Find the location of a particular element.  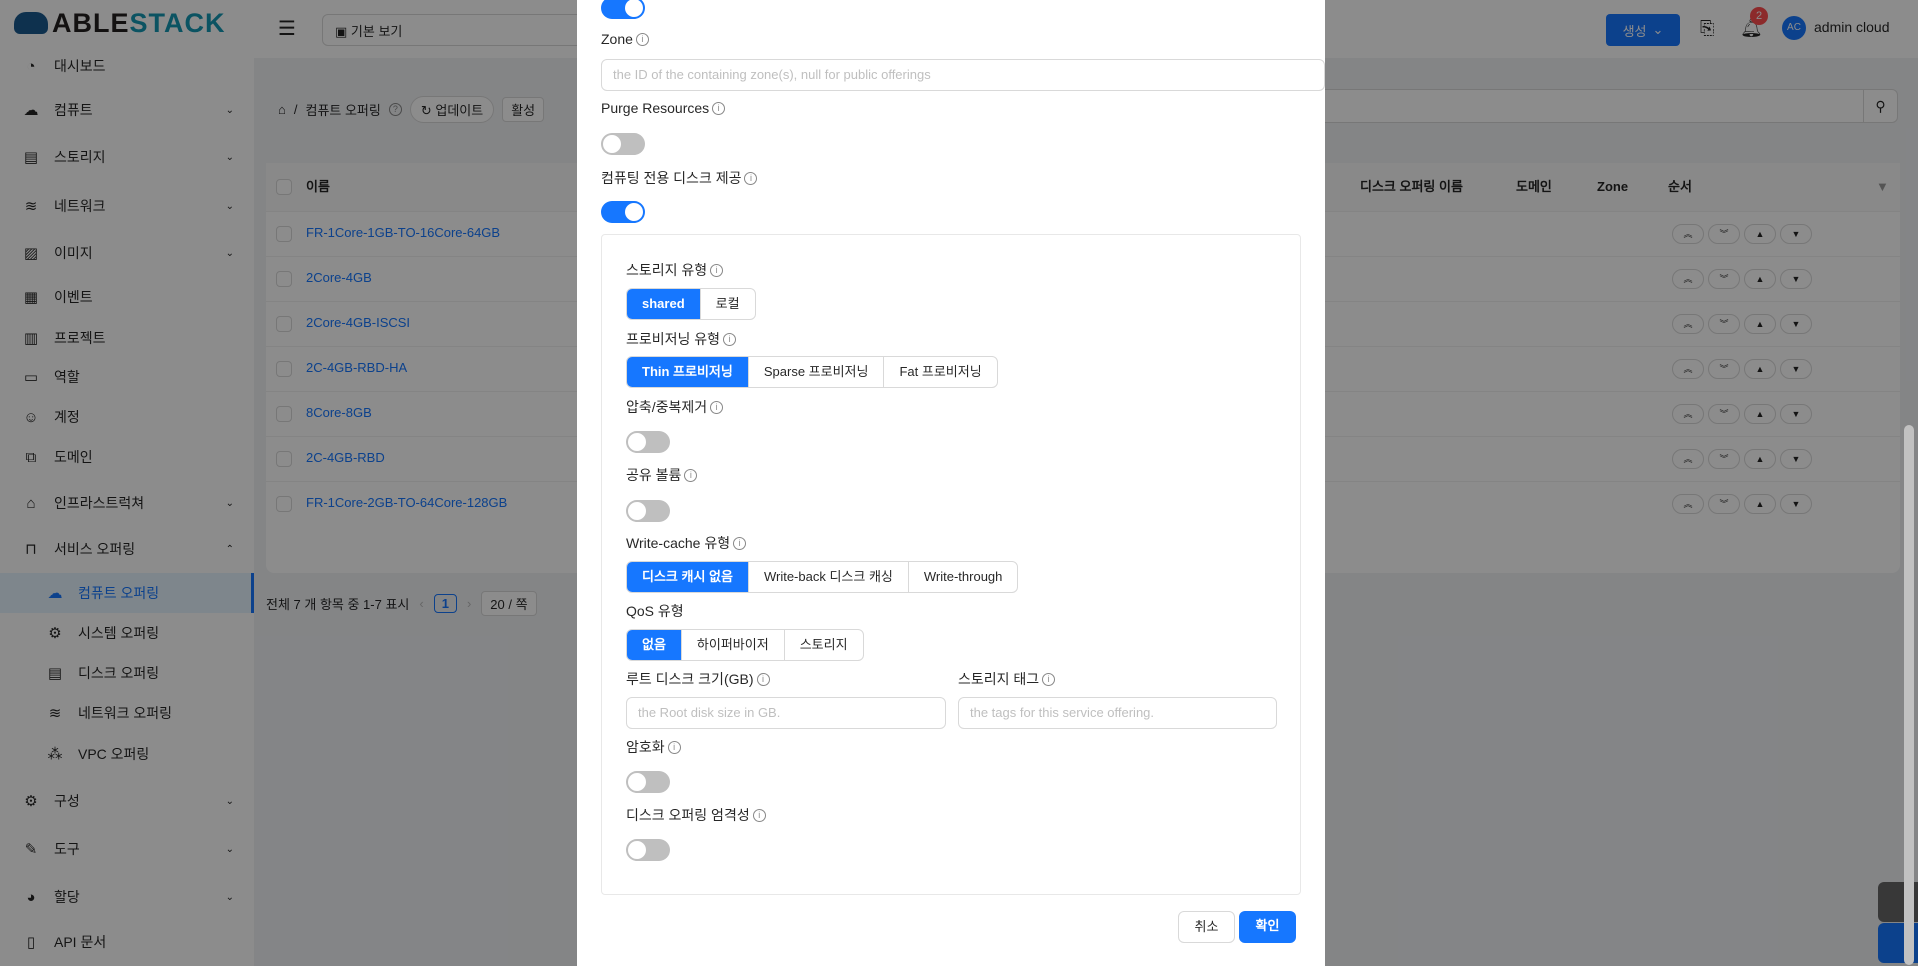

storage-tag-input: the tags for this service offering. is located at coordinates (1117, 713).